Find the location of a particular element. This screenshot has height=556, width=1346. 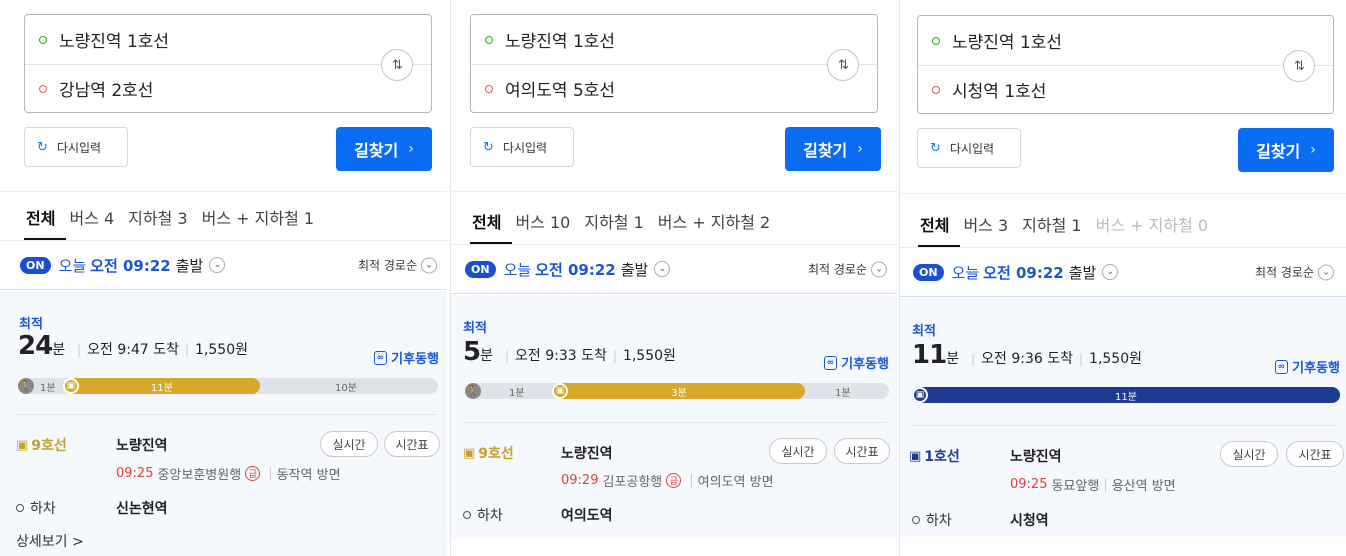

route-search-box: 노량진역 1호선 시청역 1호선 ⇅ is located at coordinates (1125, 64).